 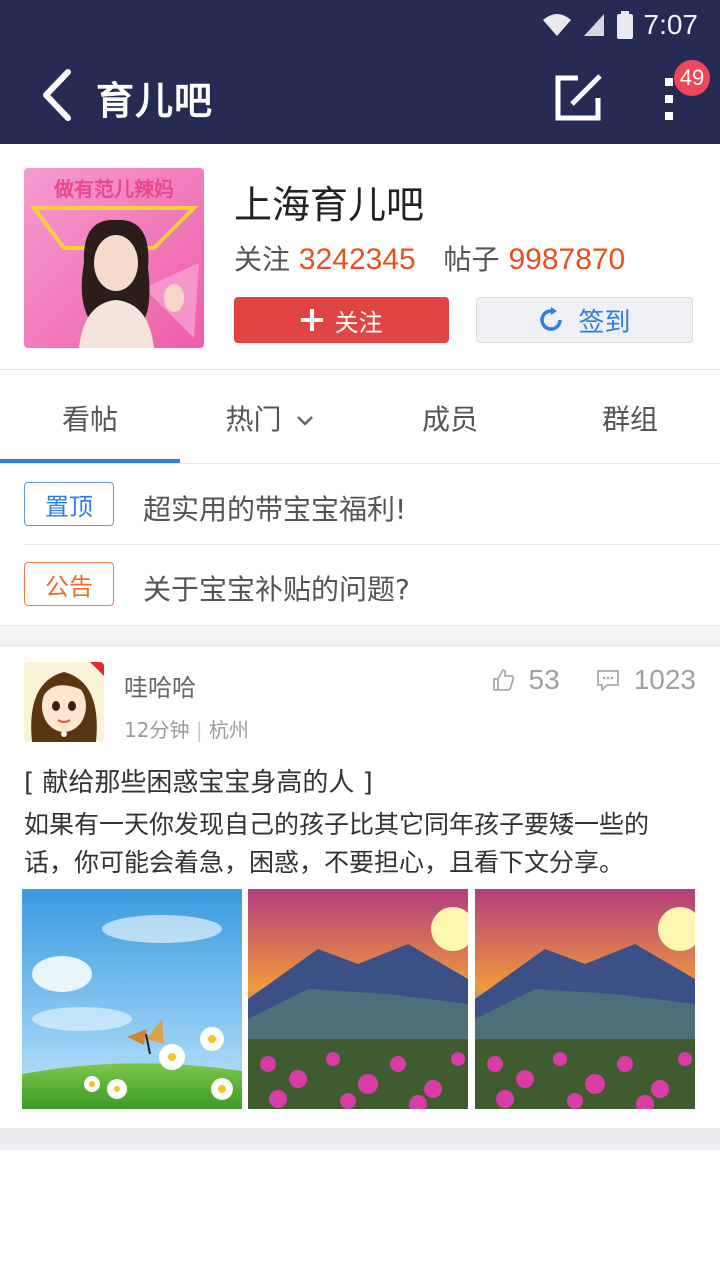 I want to click on tab-posts: 看帖, so click(x=90, y=418).